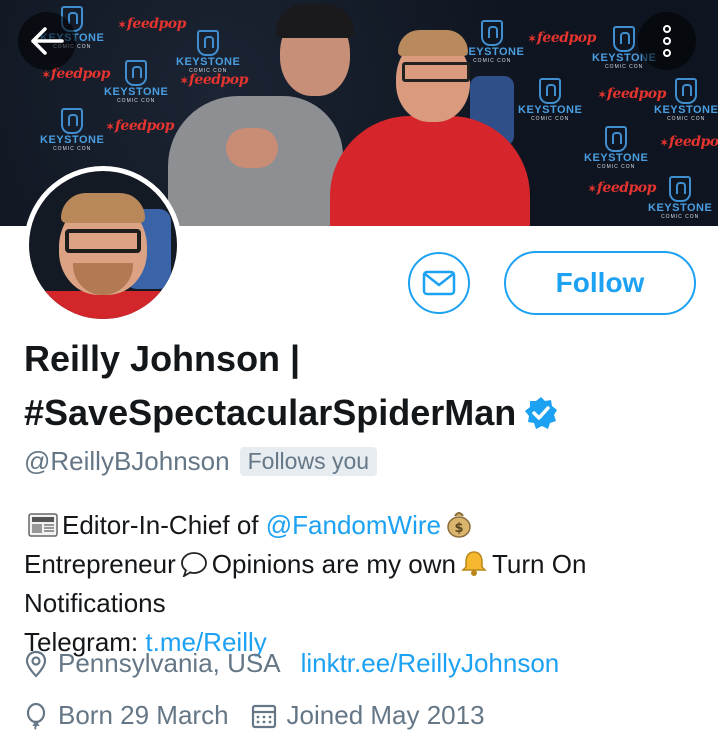  What do you see at coordinates (169, 663) in the screenshot?
I see `location-text: Pennsylvania, USA` at bounding box center [169, 663].